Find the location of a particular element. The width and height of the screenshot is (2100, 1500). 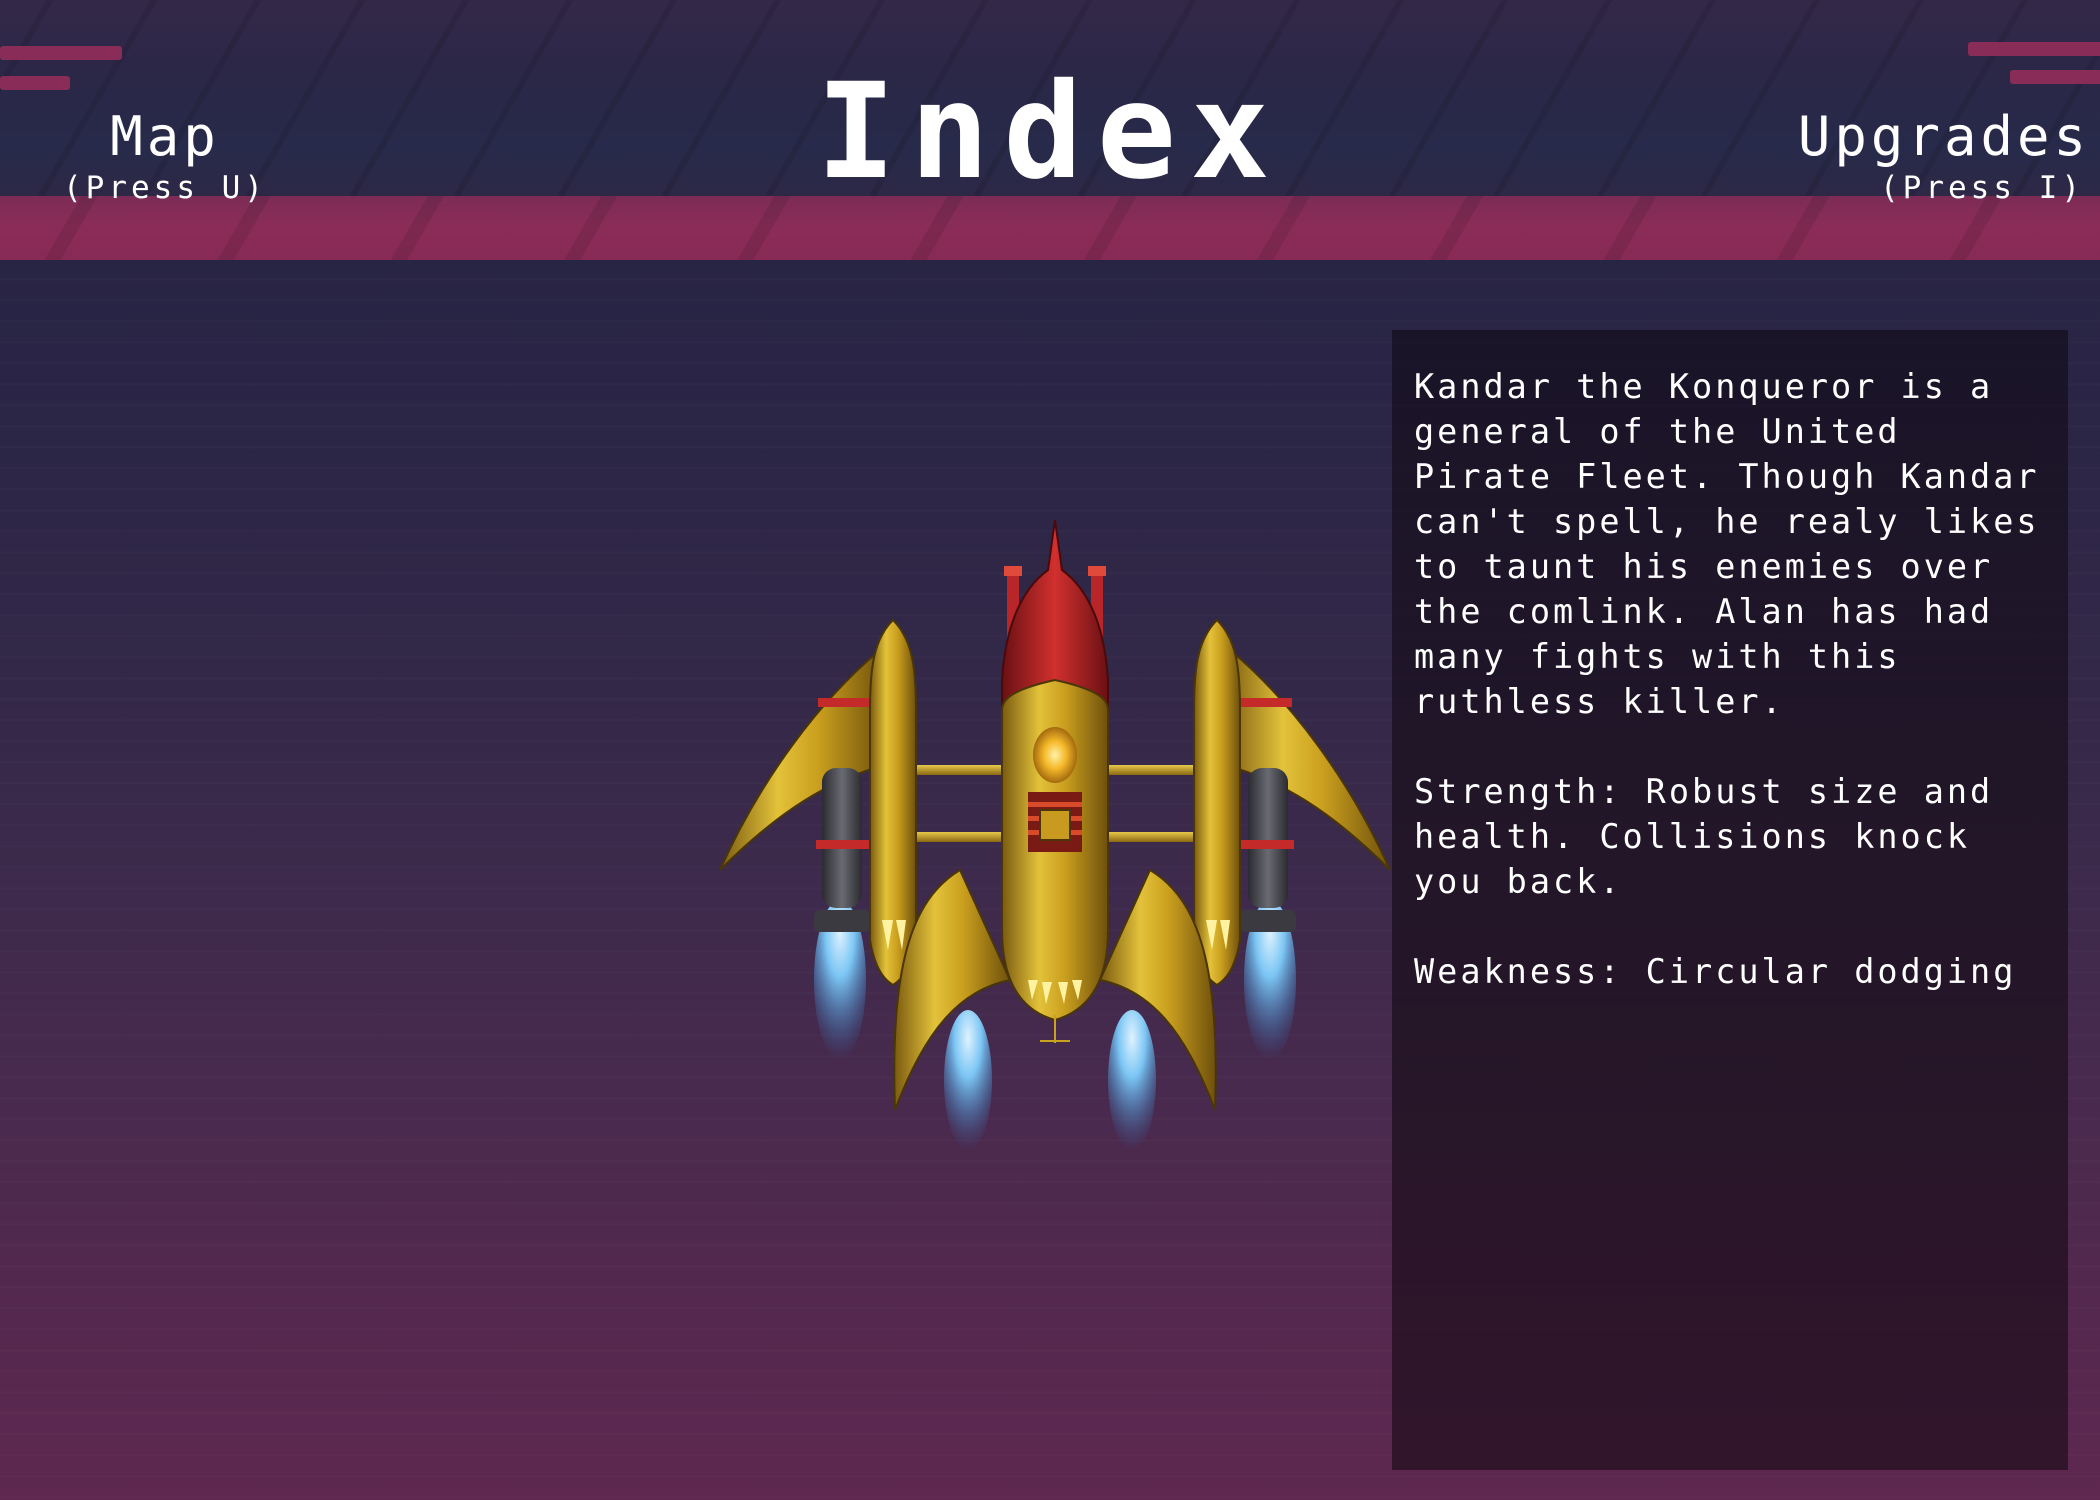

upgrades-nav-hint: (Press I) is located at coordinates (1982, 188).